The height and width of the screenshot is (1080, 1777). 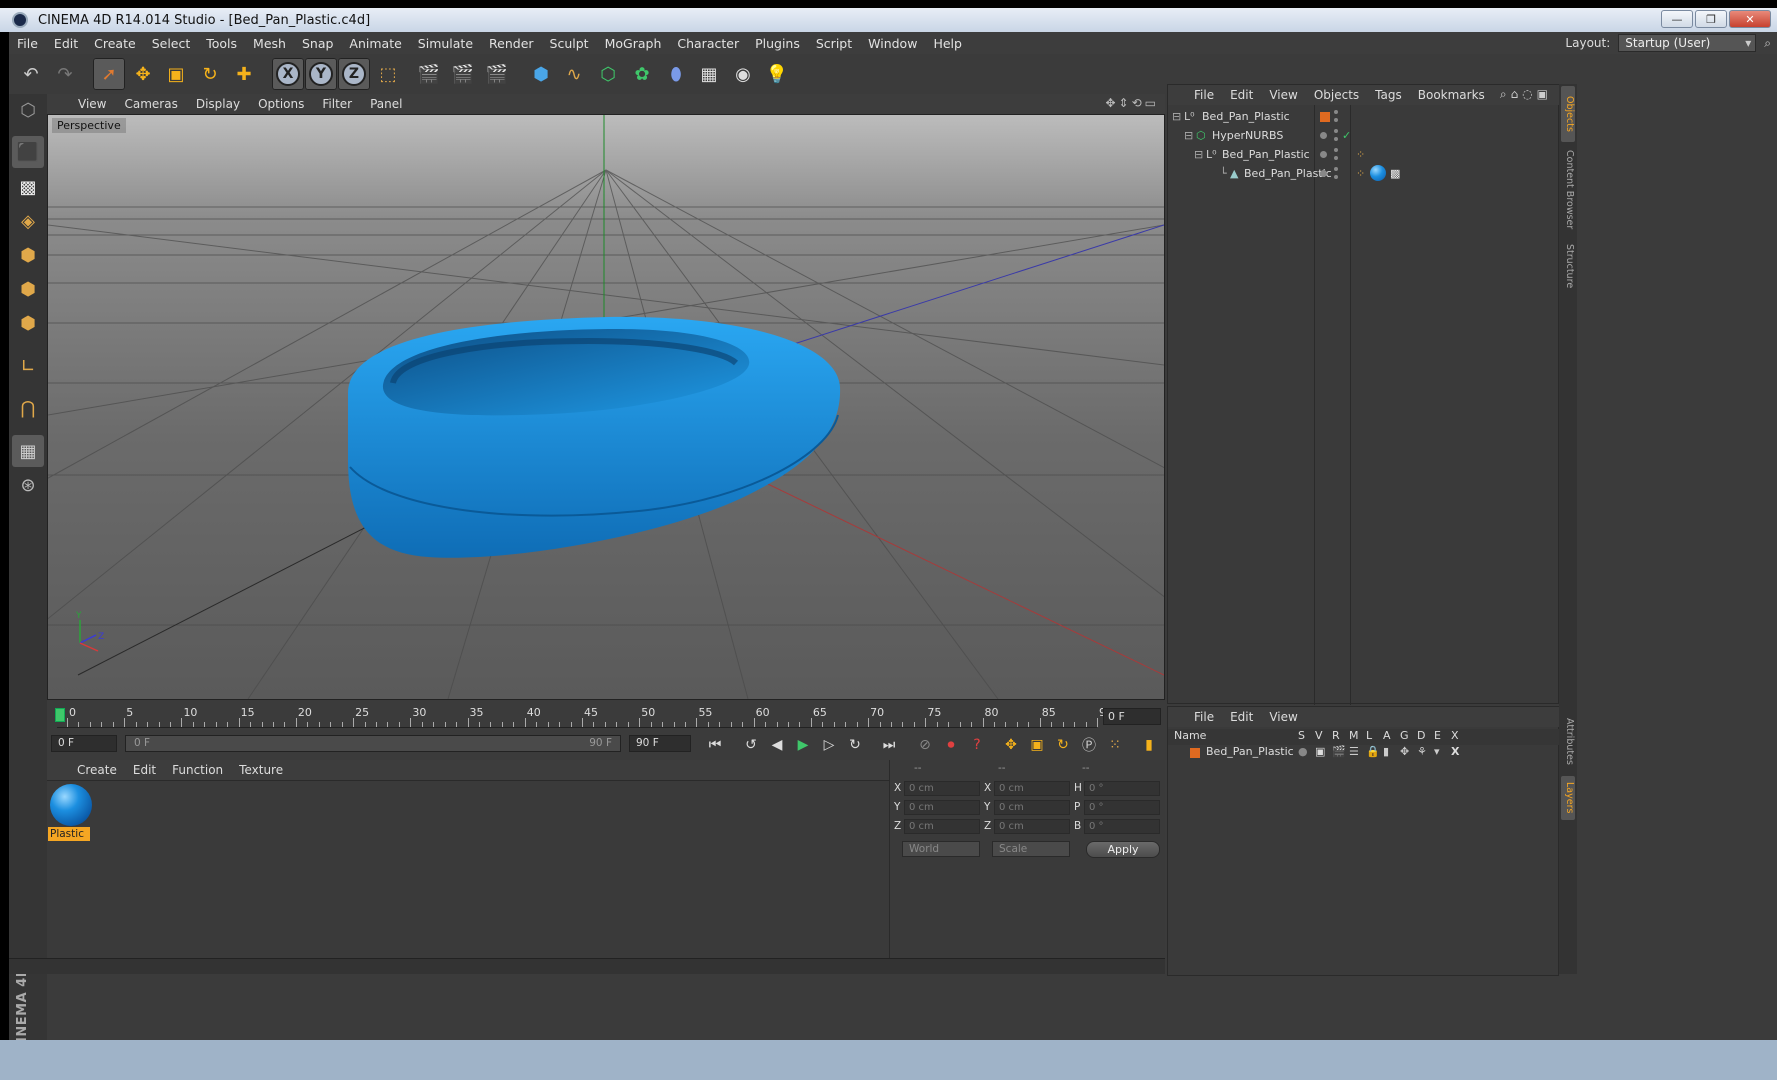 I want to click on menu-sculpt: Sculpt, so click(x=569, y=43).